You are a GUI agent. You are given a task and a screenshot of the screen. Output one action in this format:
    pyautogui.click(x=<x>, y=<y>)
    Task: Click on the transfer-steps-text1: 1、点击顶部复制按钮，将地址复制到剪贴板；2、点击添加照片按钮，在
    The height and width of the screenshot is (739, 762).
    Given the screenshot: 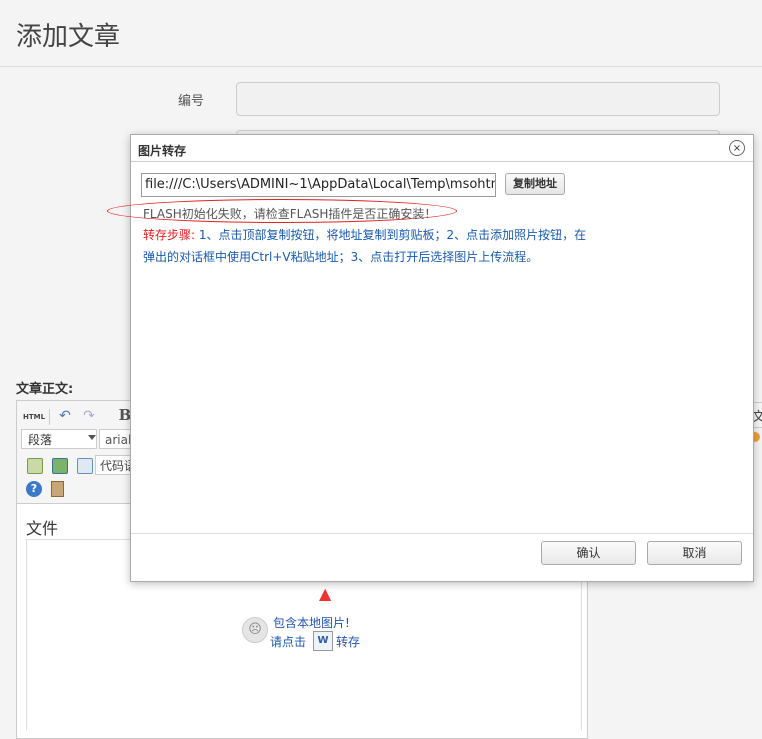 What is the action you would take?
    pyautogui.click(x=391, y=235)
    